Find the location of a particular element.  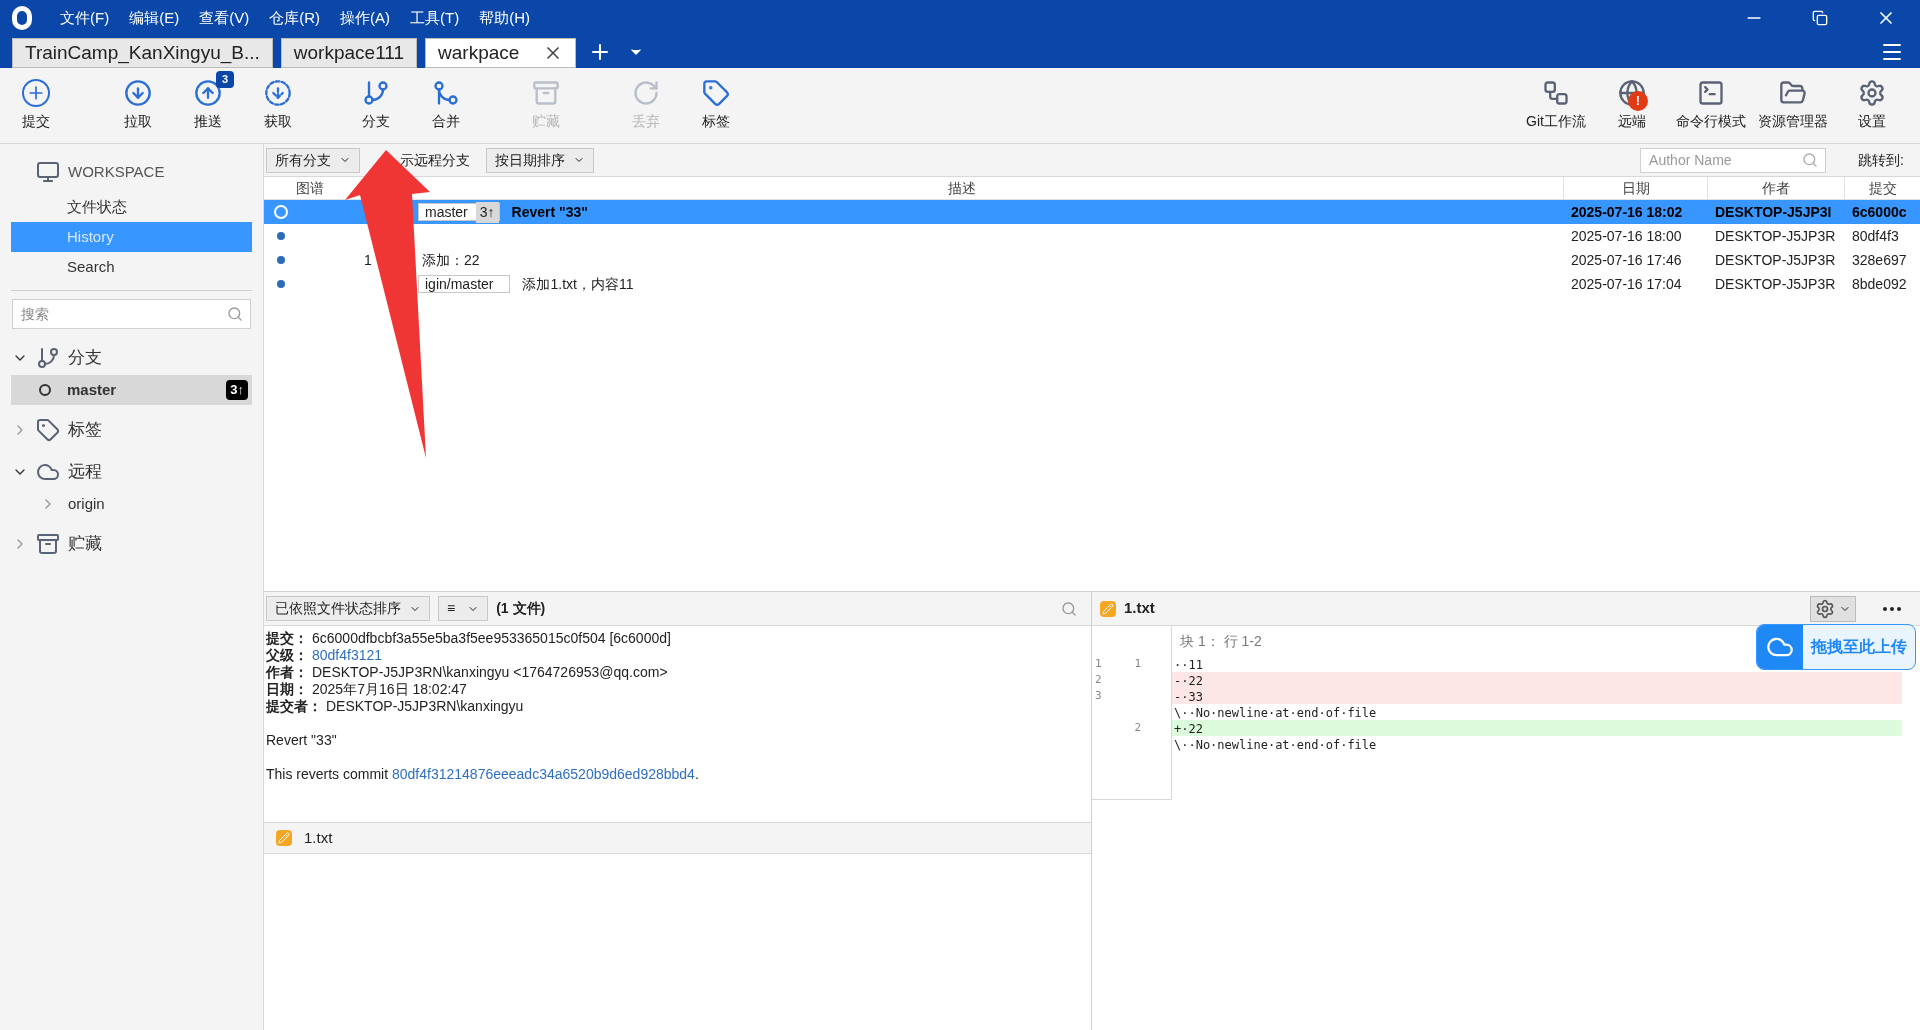

stash-icon is located at coordinates (546, 93).